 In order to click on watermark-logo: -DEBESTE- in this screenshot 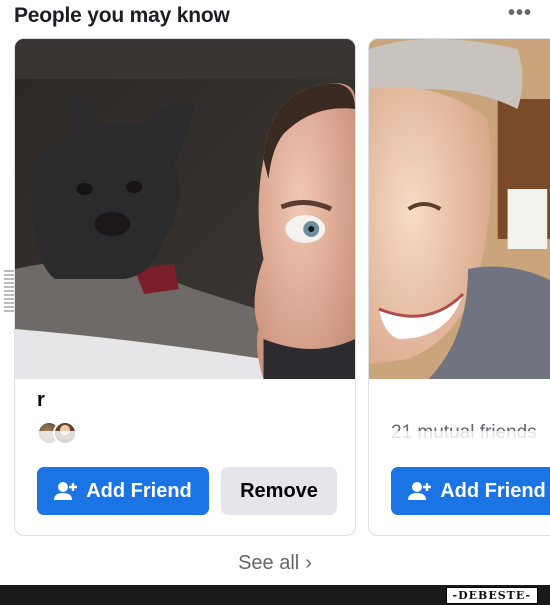, I will do `click(491, 595)`.